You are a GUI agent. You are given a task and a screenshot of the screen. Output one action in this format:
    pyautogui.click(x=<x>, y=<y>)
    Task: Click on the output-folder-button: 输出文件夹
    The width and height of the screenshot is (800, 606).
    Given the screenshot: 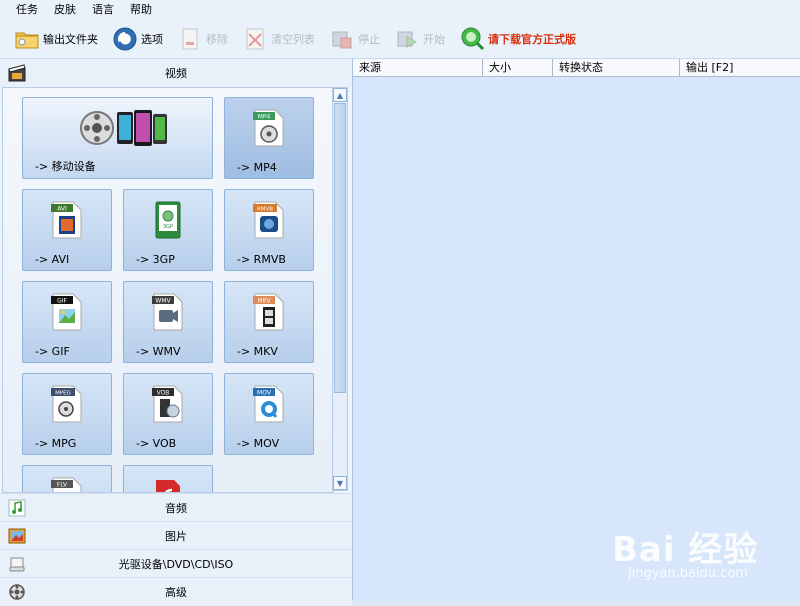 What is the action you would take?
    pyautogui.click(x=56, y=39)
    